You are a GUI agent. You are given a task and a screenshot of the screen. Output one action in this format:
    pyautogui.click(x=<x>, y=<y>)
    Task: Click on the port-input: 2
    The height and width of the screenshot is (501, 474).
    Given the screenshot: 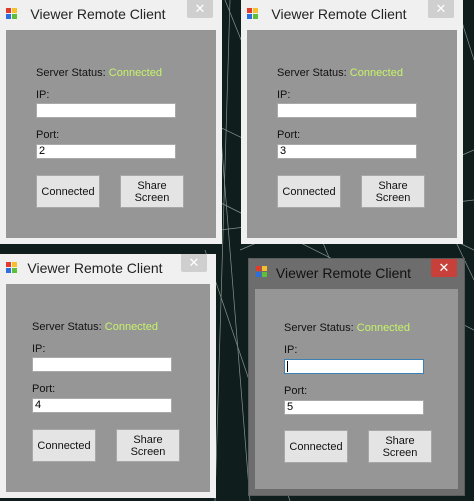 What is the action you would take?
    pyautogui.click(x=106, y=151)
    